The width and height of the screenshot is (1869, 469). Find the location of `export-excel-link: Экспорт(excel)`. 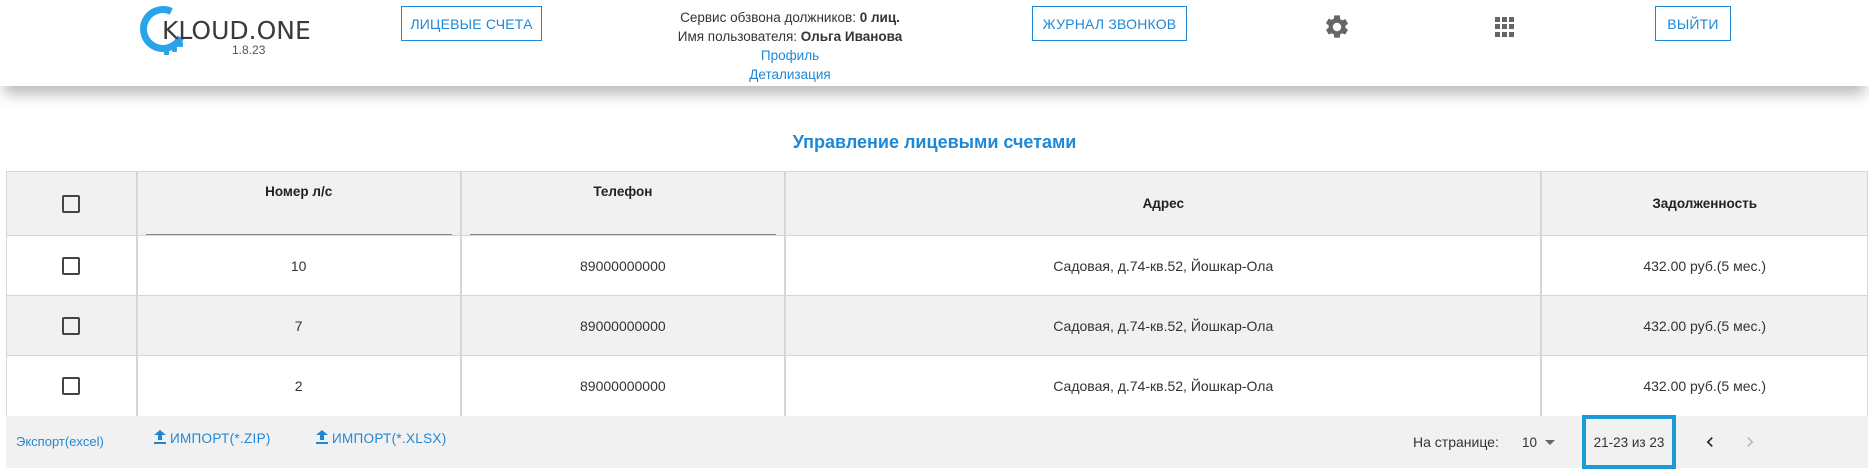

export-excel-link: Экспорт(excel) is located at coordinates (60, 441).